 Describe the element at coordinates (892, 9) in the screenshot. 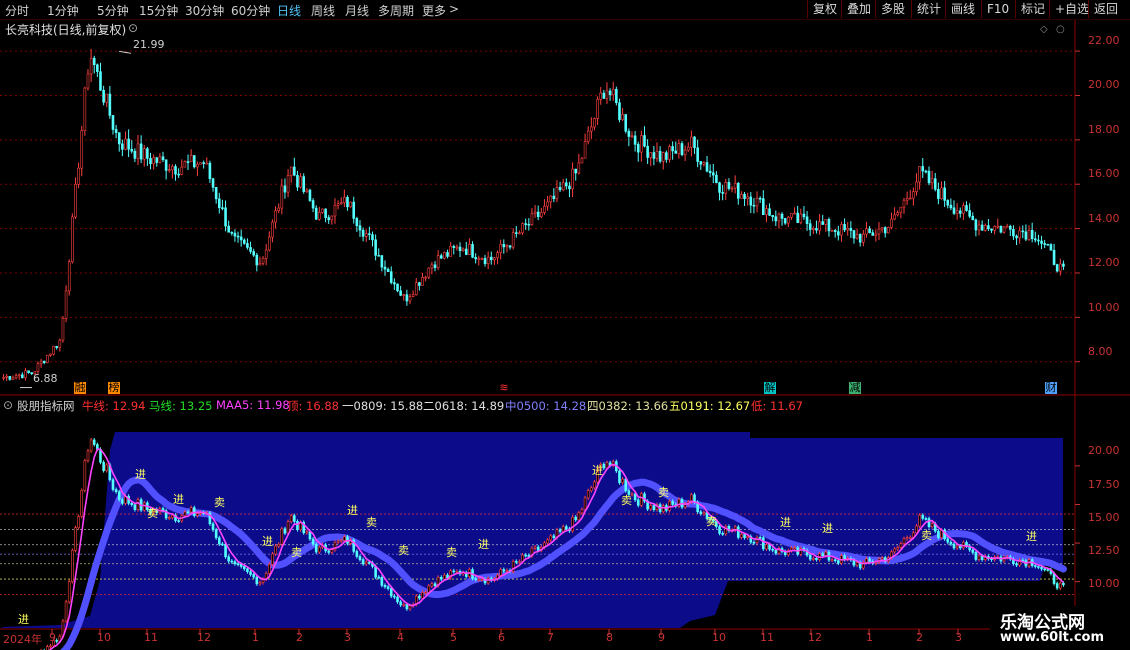

I see `multi-stock-button: 多股` at that location.